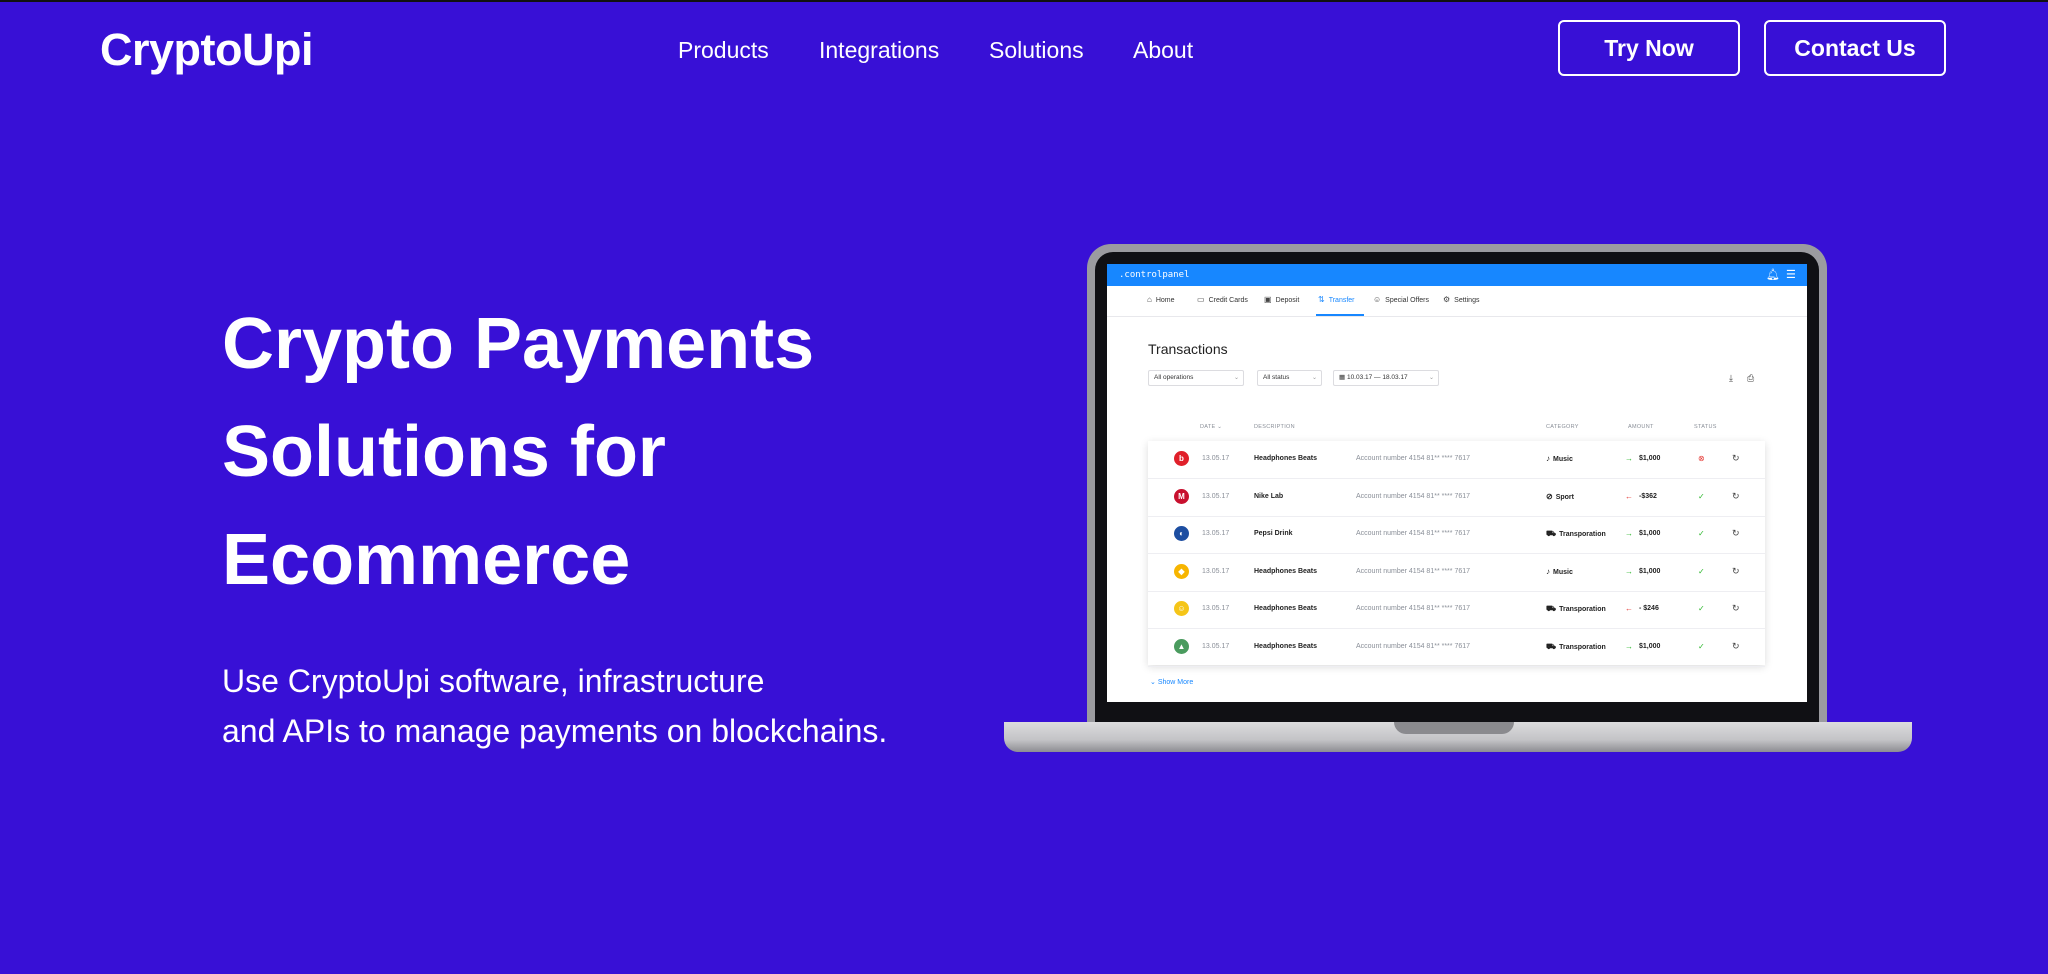  I want to click on beats-logo: b, so click(1181, 458).